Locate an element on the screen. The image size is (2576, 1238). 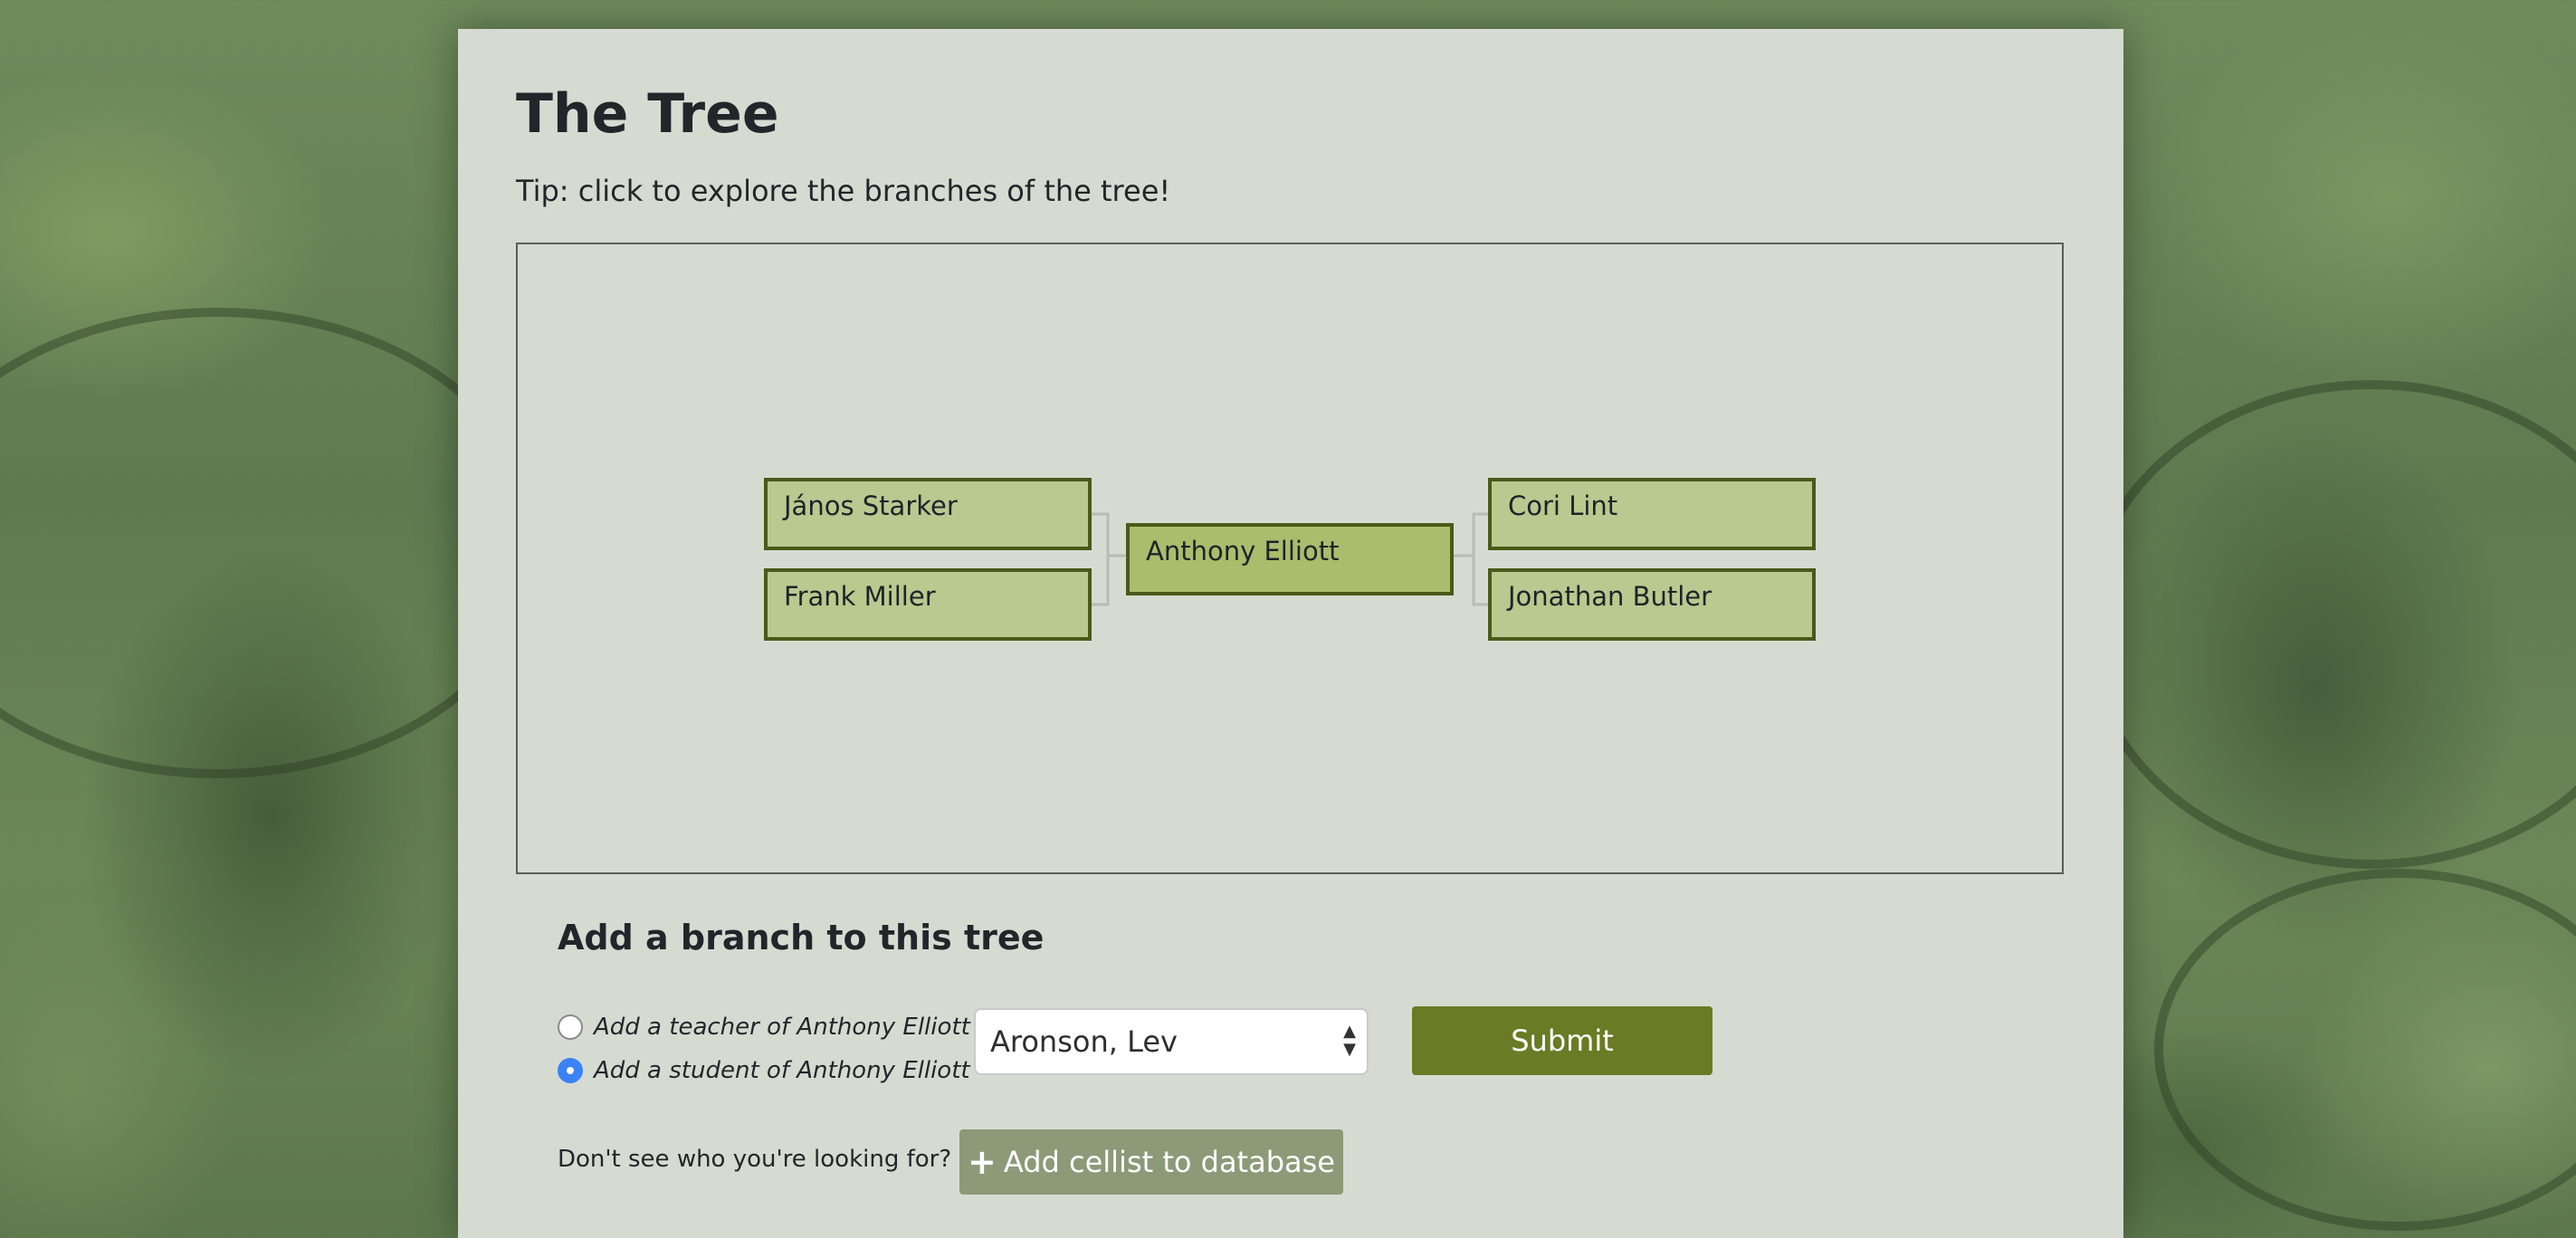
student-option-label: Add a student of Anthony Elliott is located at coordinates (782, 1070).